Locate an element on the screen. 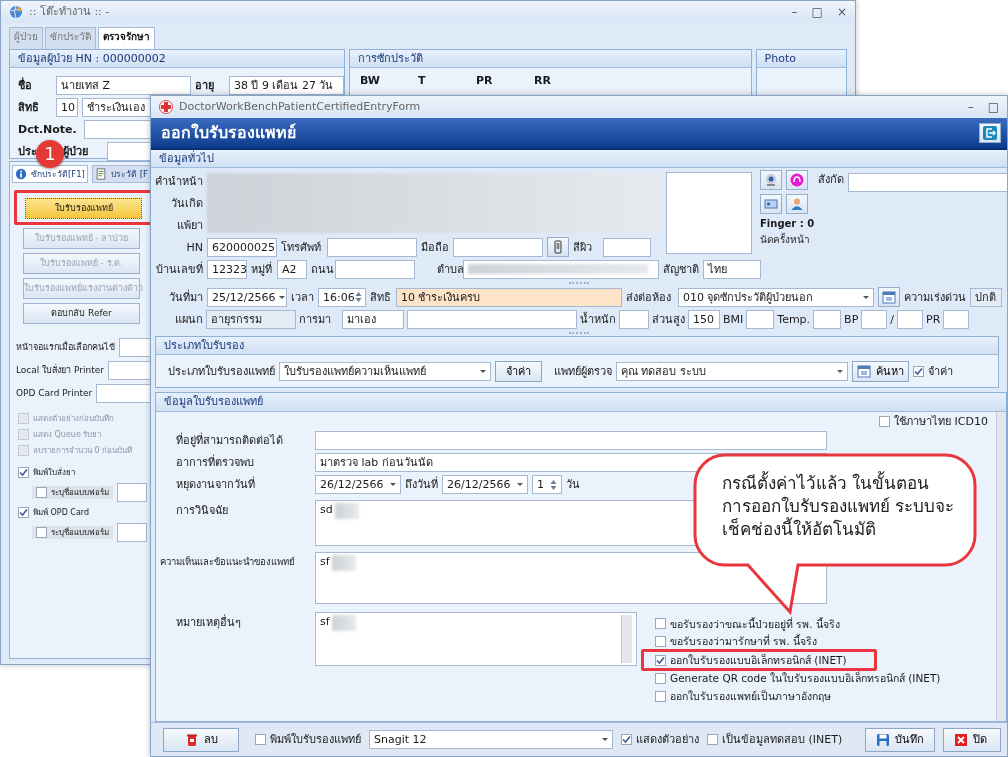  field-label: แพ้ยา is located at coordinates (189, 225).